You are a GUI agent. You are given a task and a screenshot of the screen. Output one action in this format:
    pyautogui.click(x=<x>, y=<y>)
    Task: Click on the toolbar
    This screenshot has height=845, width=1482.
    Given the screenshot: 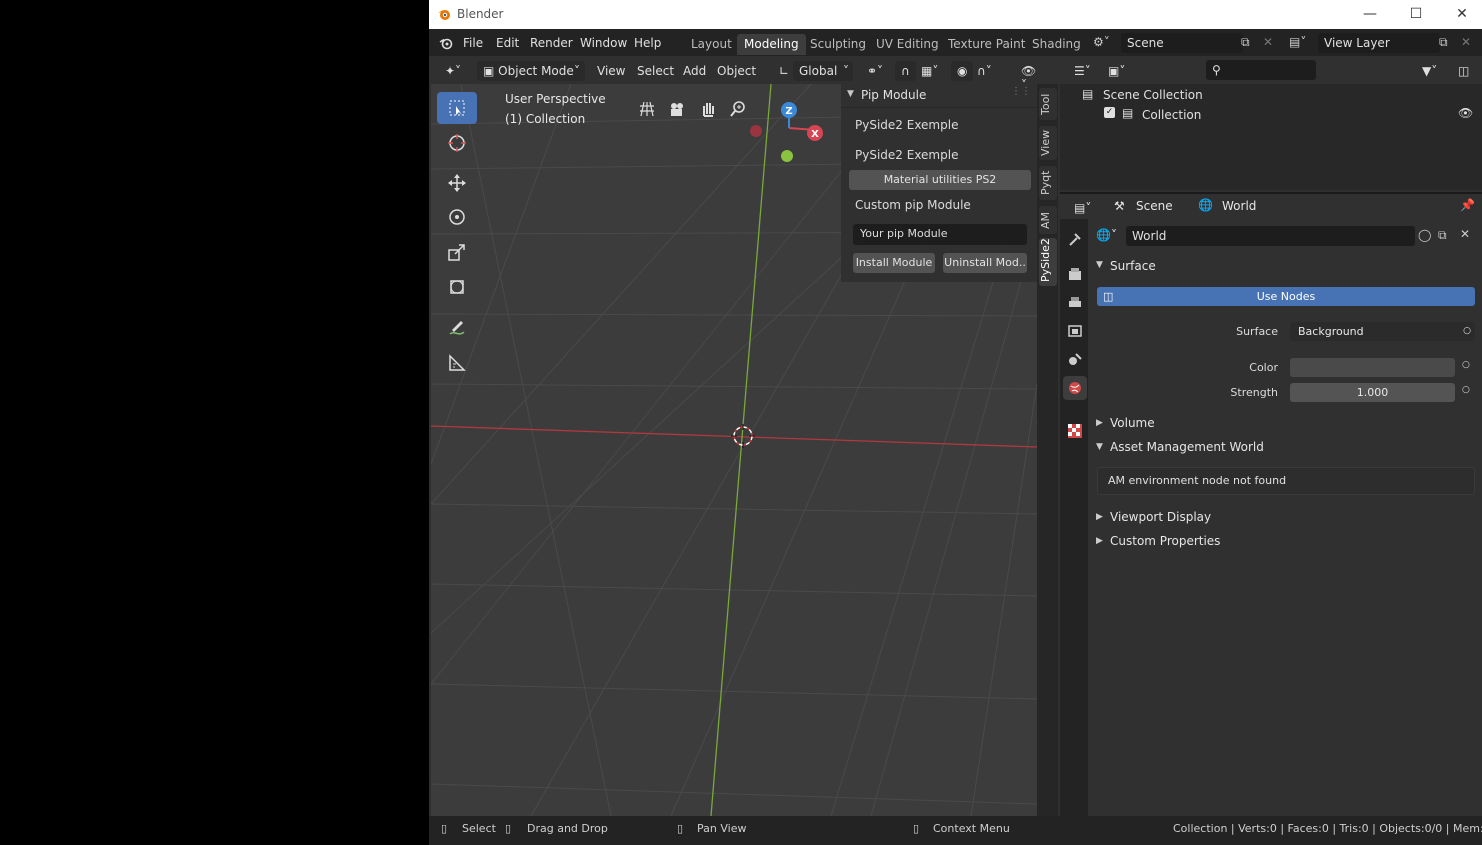 What is the action you would take?
    pyautogui.click(x=455, y=234)
    